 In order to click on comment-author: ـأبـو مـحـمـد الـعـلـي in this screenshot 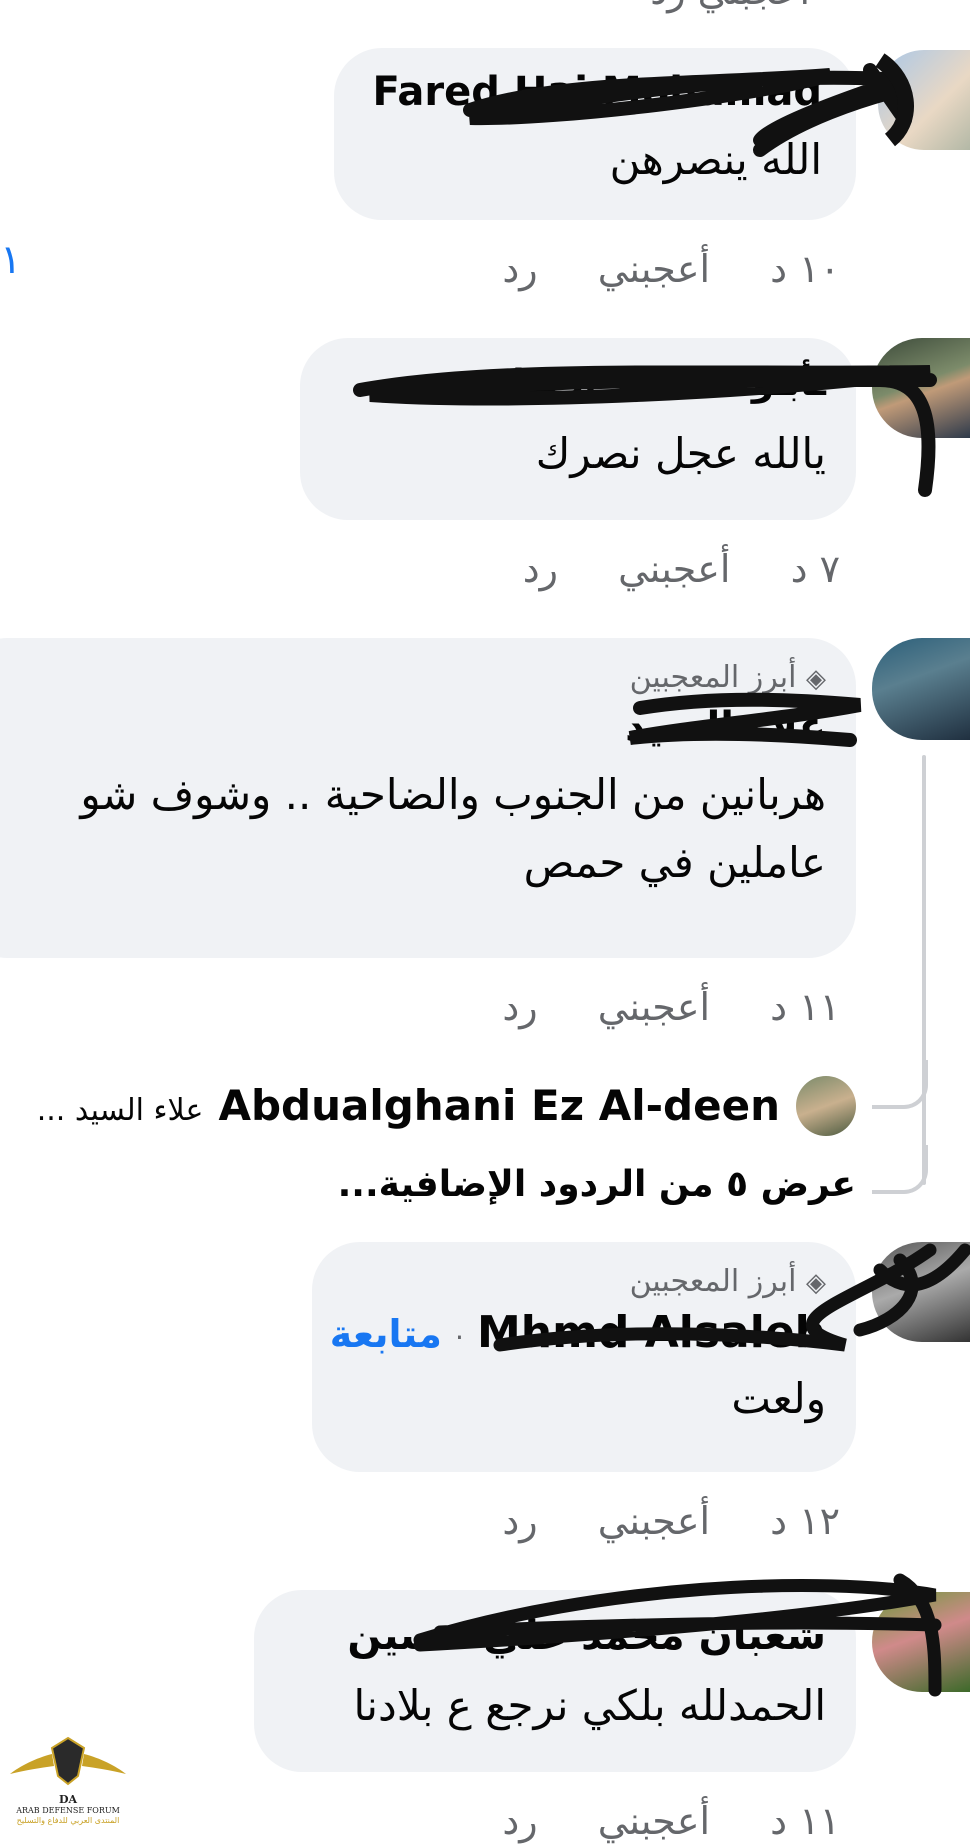, I will do `click(573, 384)`.